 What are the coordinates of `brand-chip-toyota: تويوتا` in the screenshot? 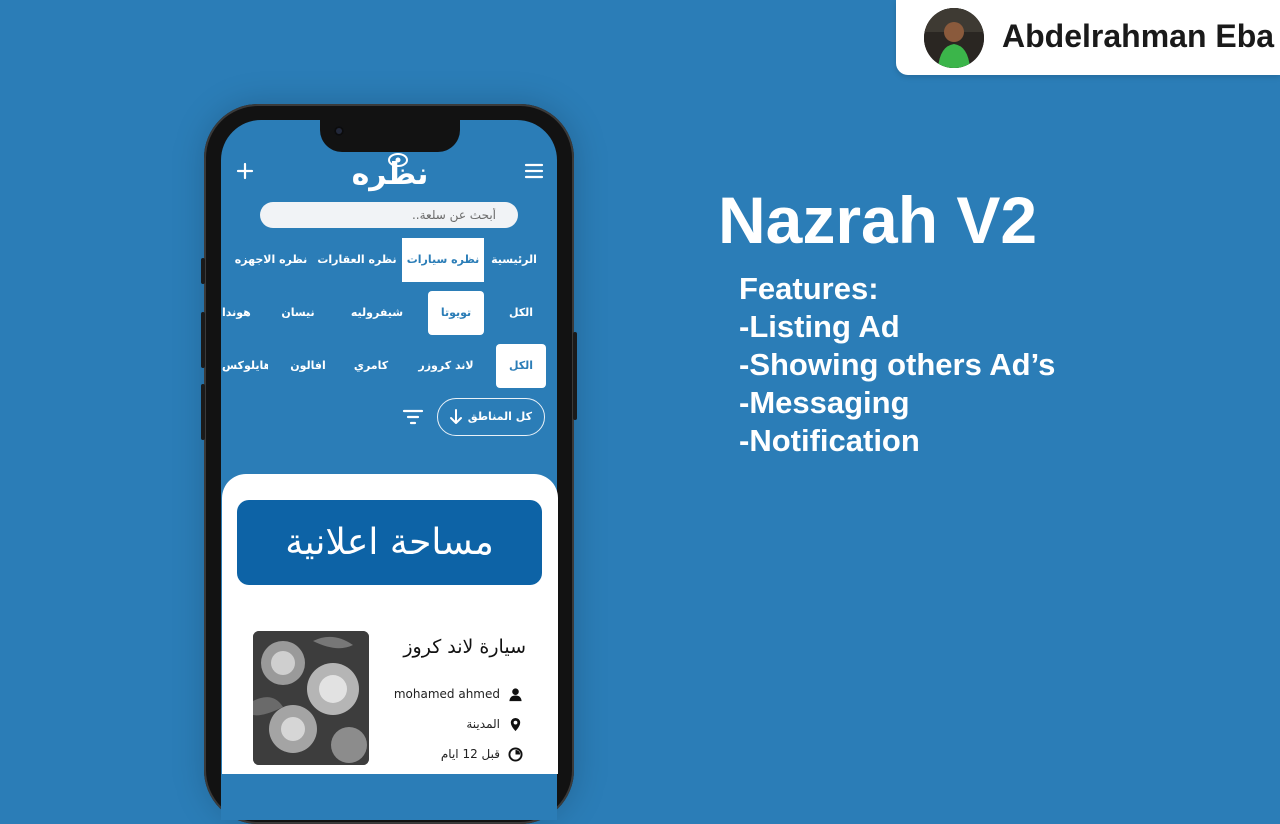 It's located at (456, 313).